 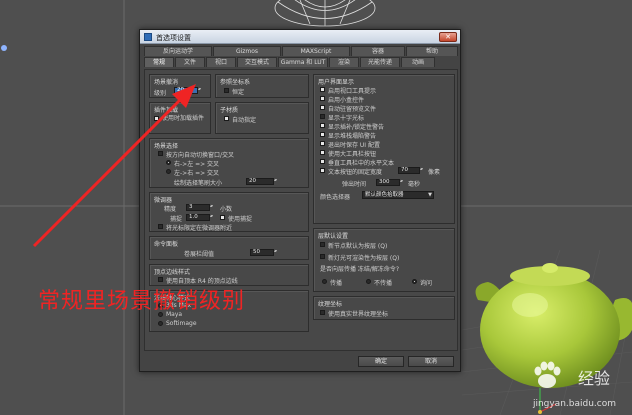 What do you see at coordinates (547, 374) in the screenshot?
I see `baidu-paw-icon` at bounding box center [547, 374].